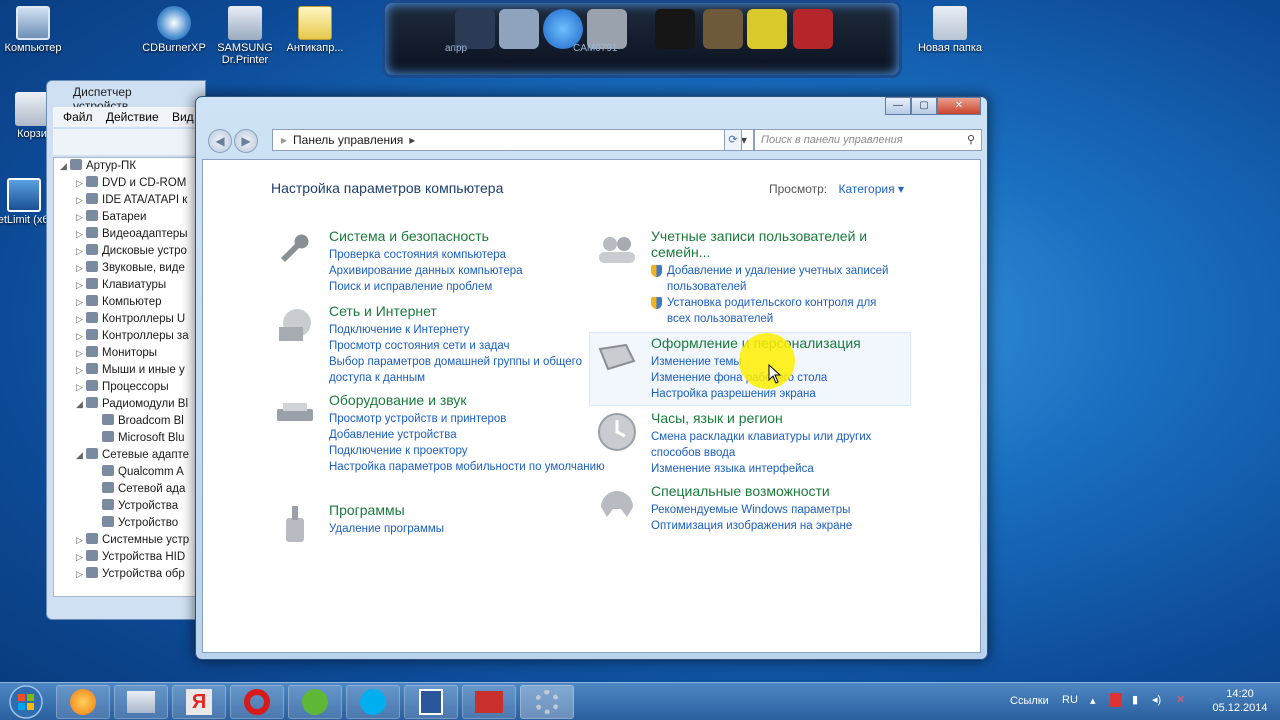 The width and height of the screenshot is (1280, 720). Describe the element at coordinates (129, 540) in the screenshot. I see `tree-item: ▷ Системные устр` at that location.